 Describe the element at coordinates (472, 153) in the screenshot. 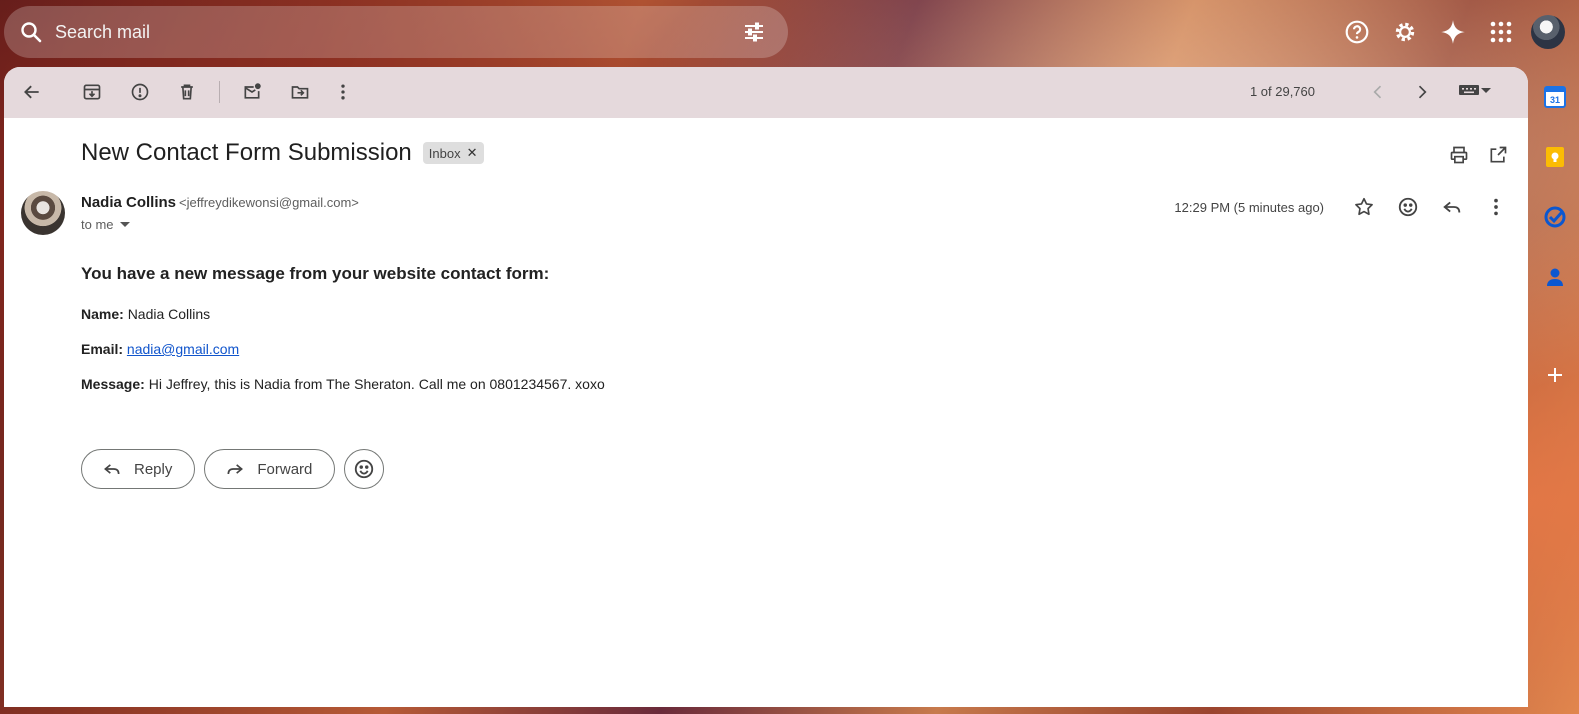

I see `remove-label-icon: ✕` at that location.